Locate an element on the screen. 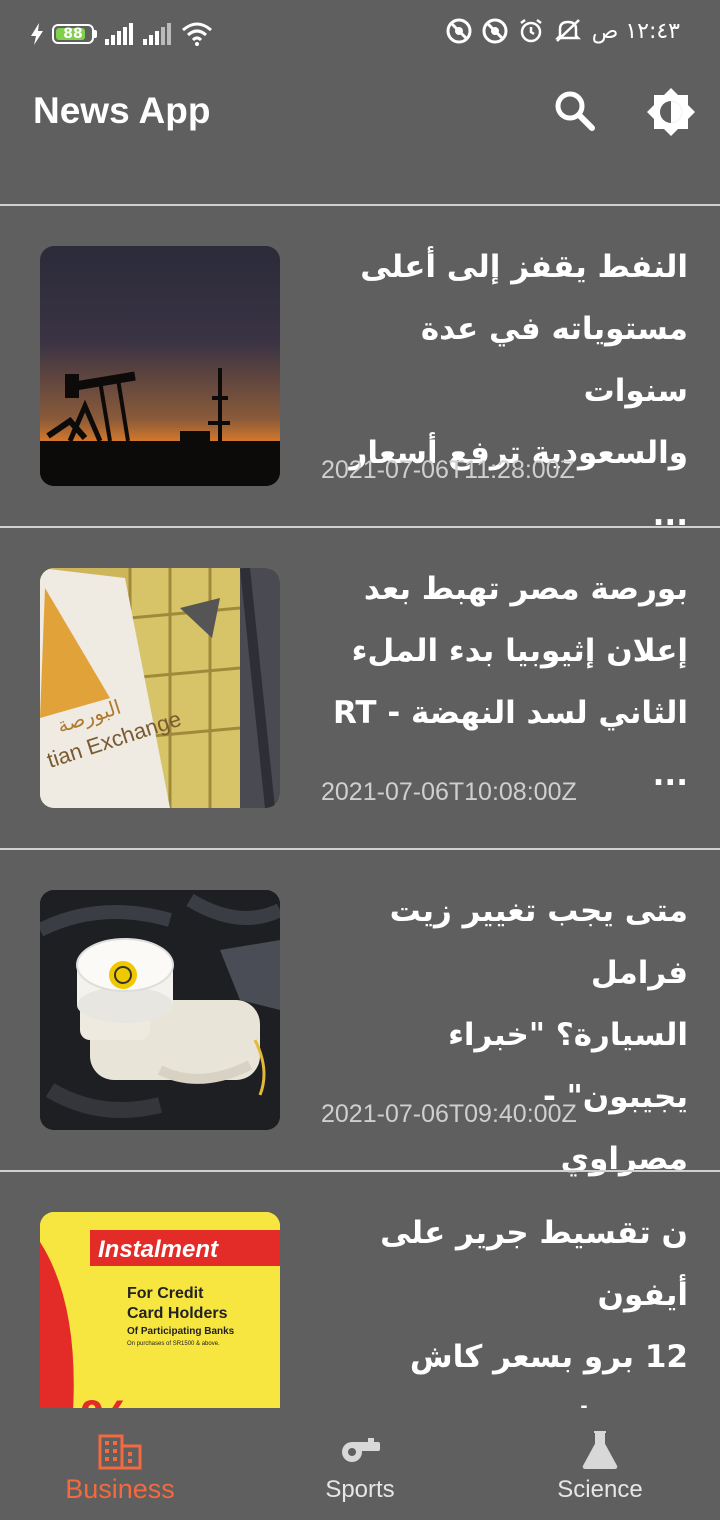  exchange-image: tian Exchange البورصة is located at coordinates (160, 688).